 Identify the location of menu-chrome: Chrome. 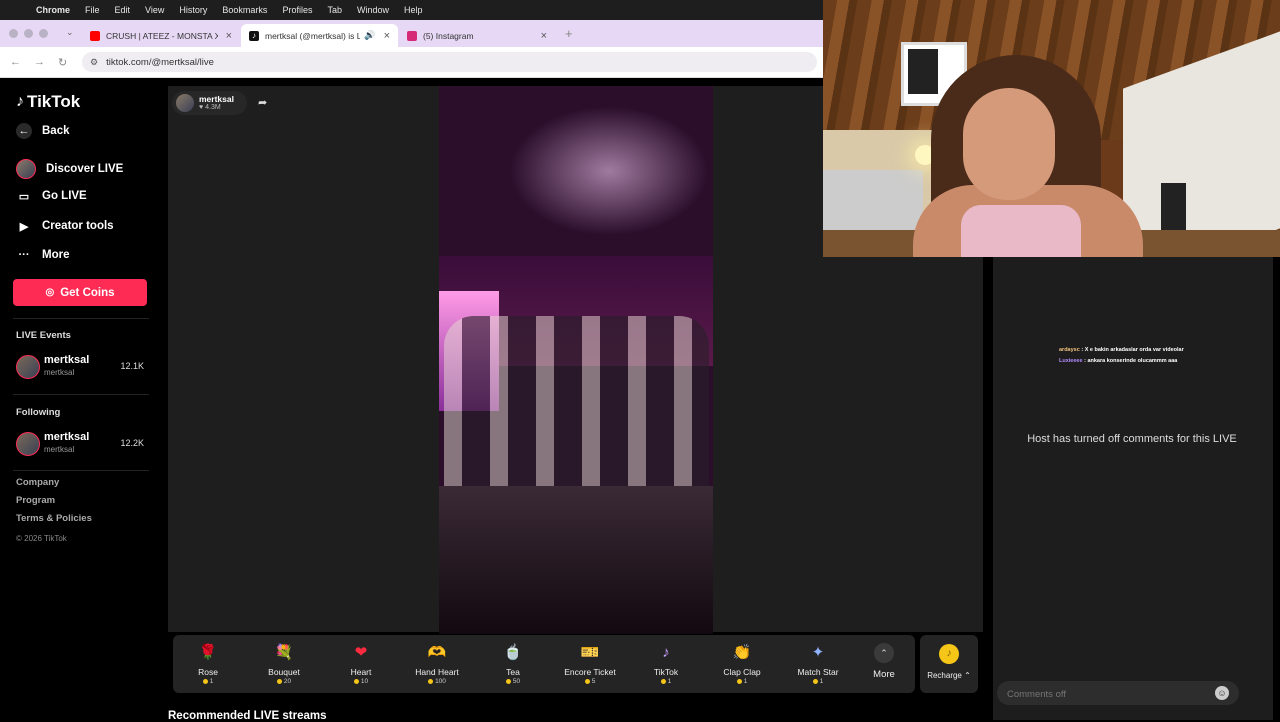
(53, 10).